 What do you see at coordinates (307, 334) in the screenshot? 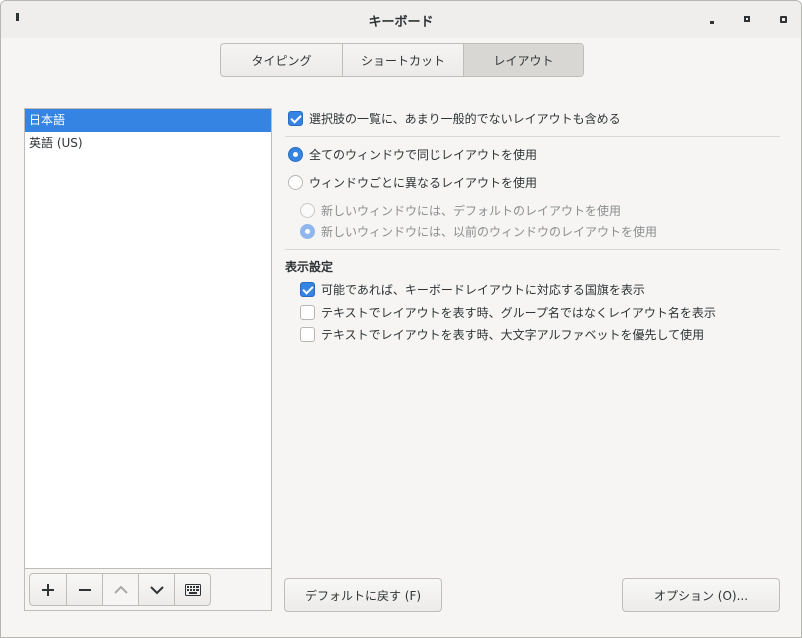
I see `prefer-capitals-checkbox` at bounding box center [307, 334].